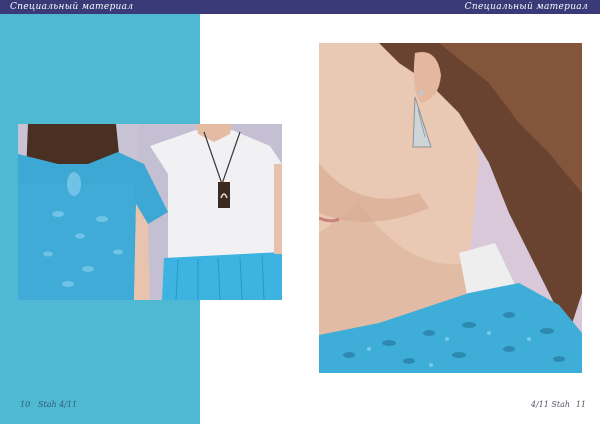 The height and width of the screenshot is (424, 600). I want to click on header-title-right: Специальный материал, so click(526, 7).